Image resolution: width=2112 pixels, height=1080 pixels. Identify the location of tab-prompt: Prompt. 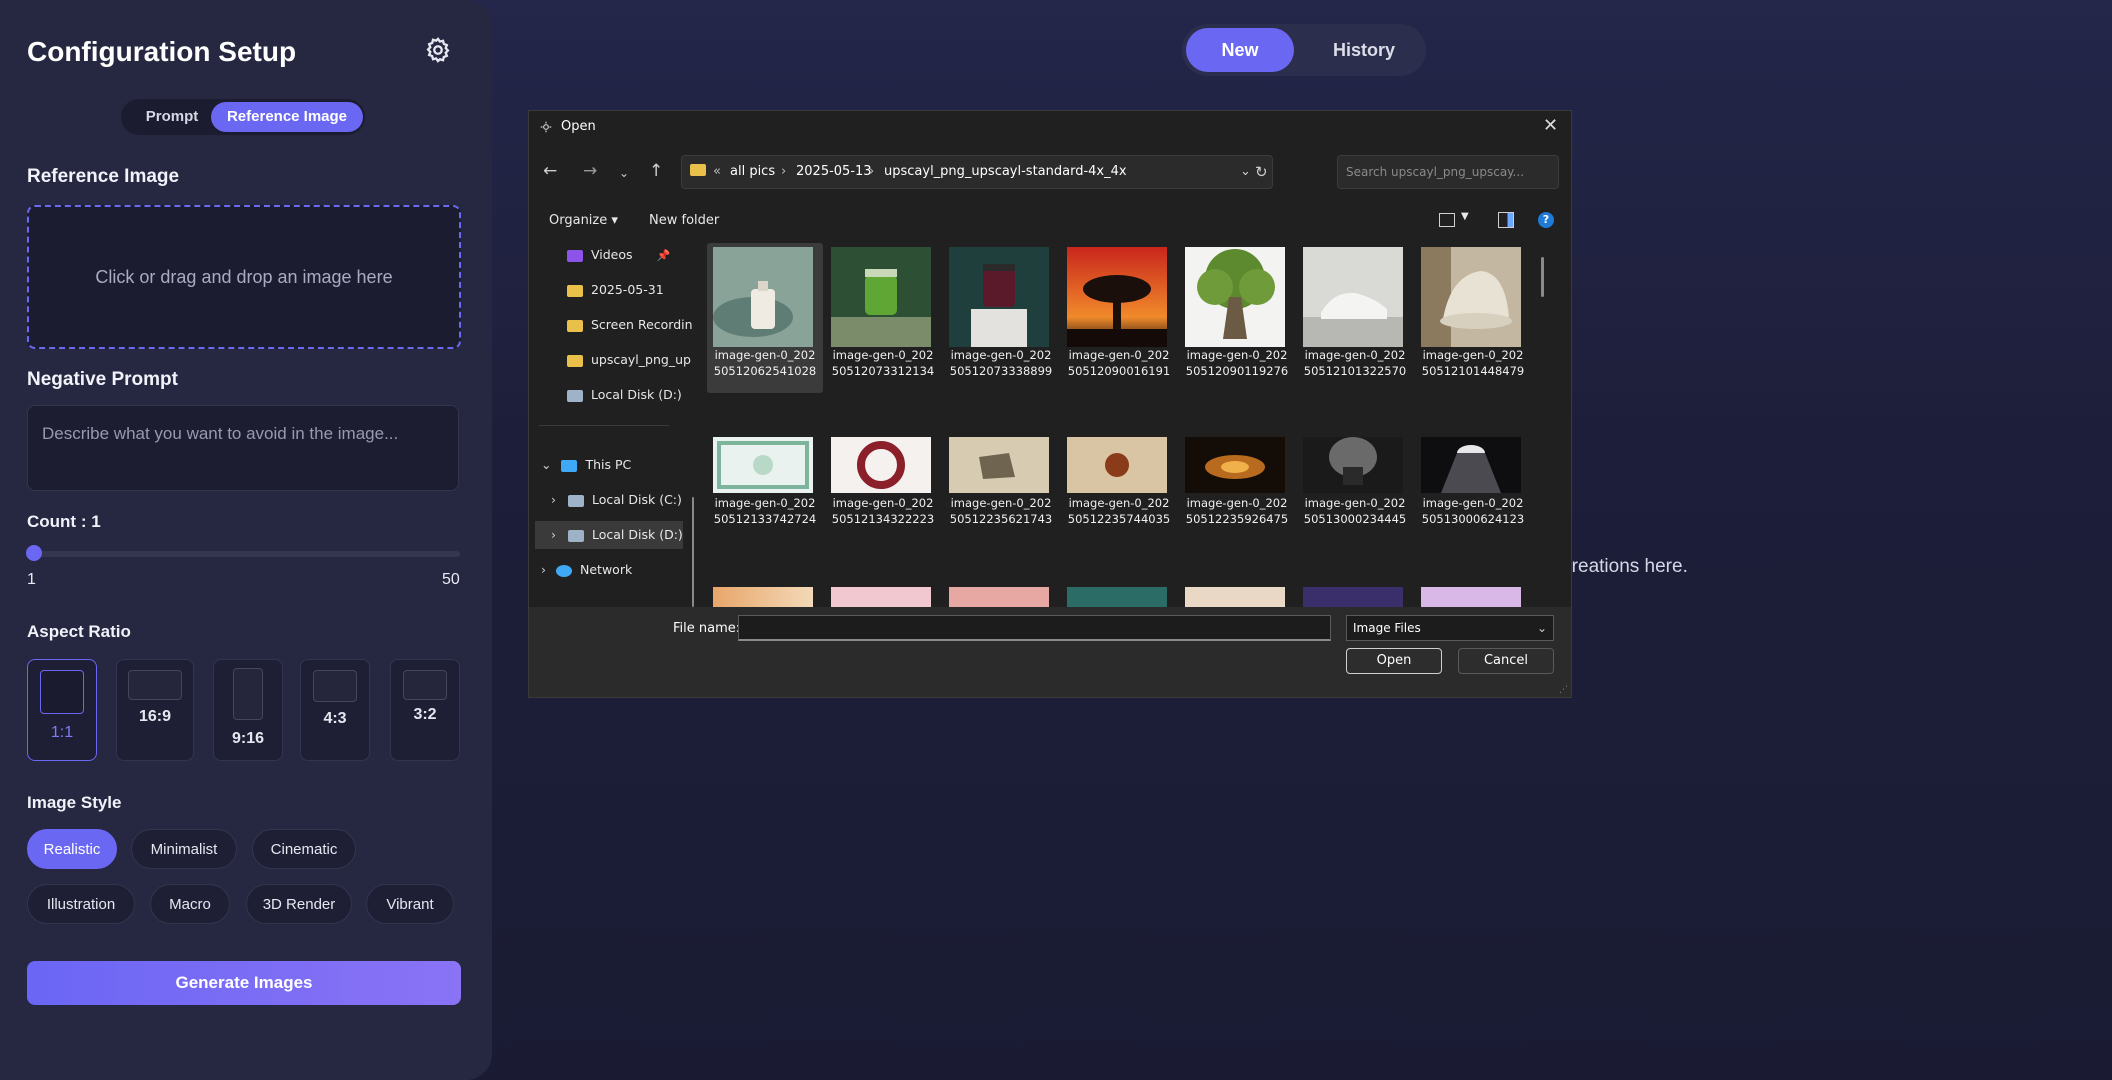
(172, 117).